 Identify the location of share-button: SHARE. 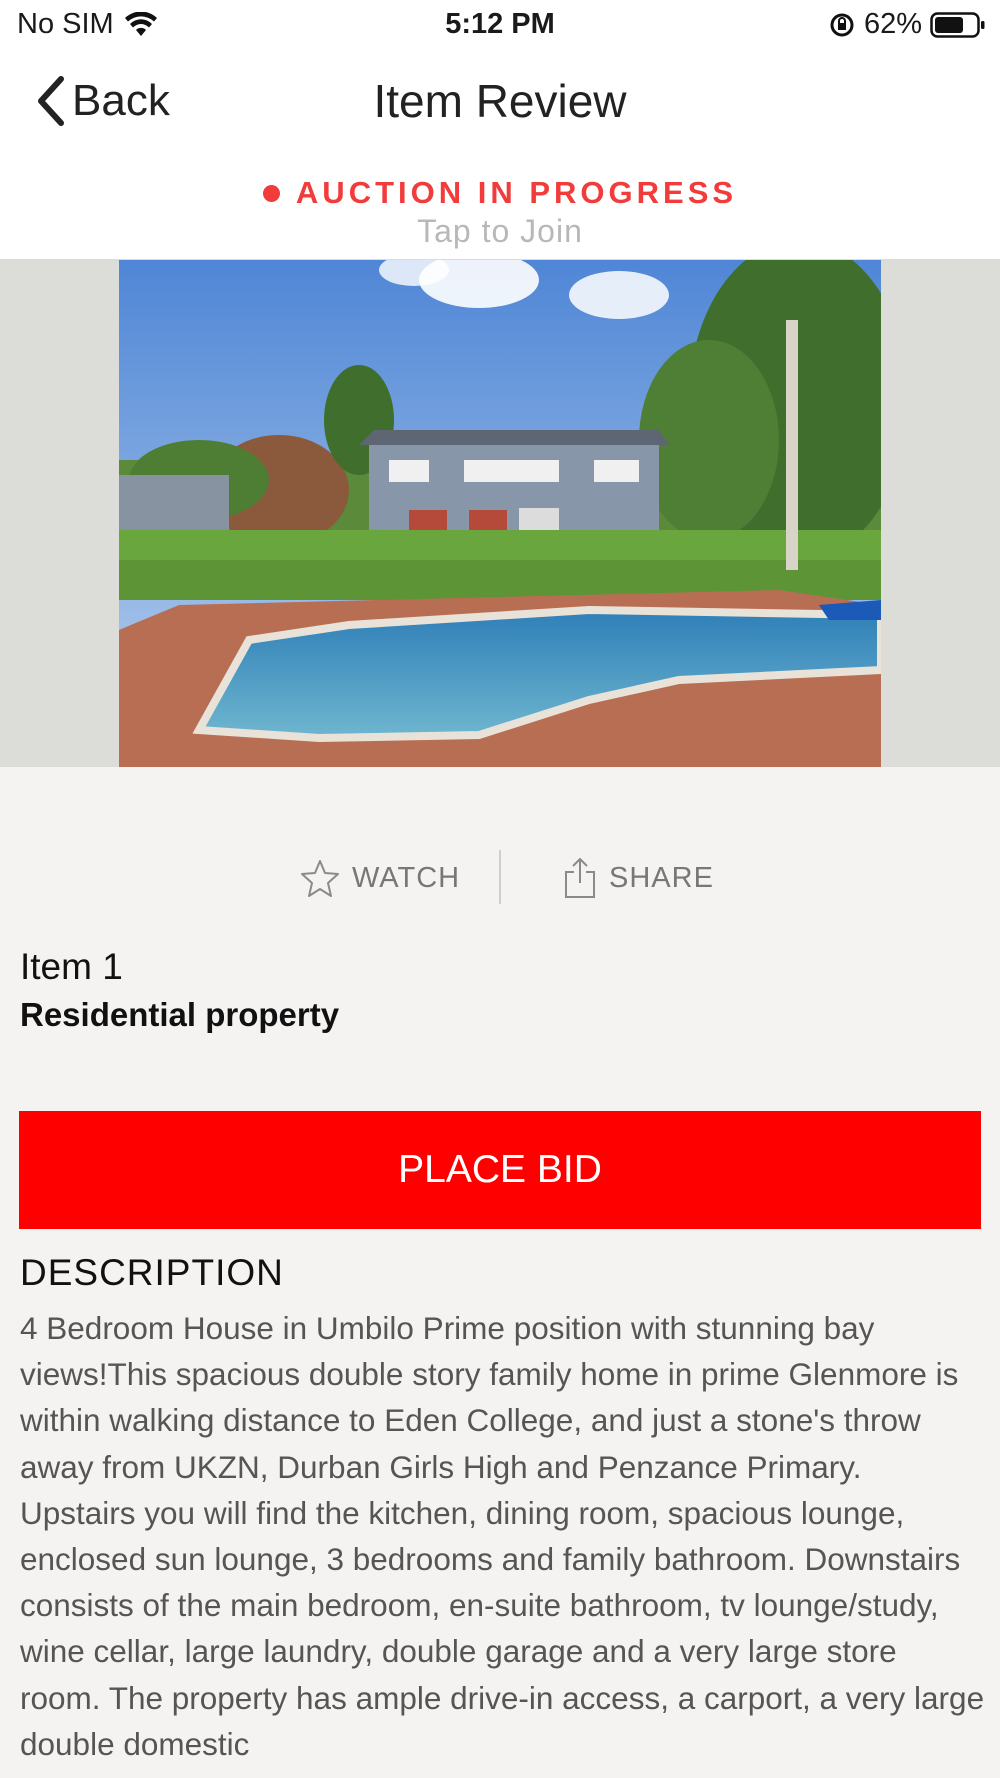
(638, 878).